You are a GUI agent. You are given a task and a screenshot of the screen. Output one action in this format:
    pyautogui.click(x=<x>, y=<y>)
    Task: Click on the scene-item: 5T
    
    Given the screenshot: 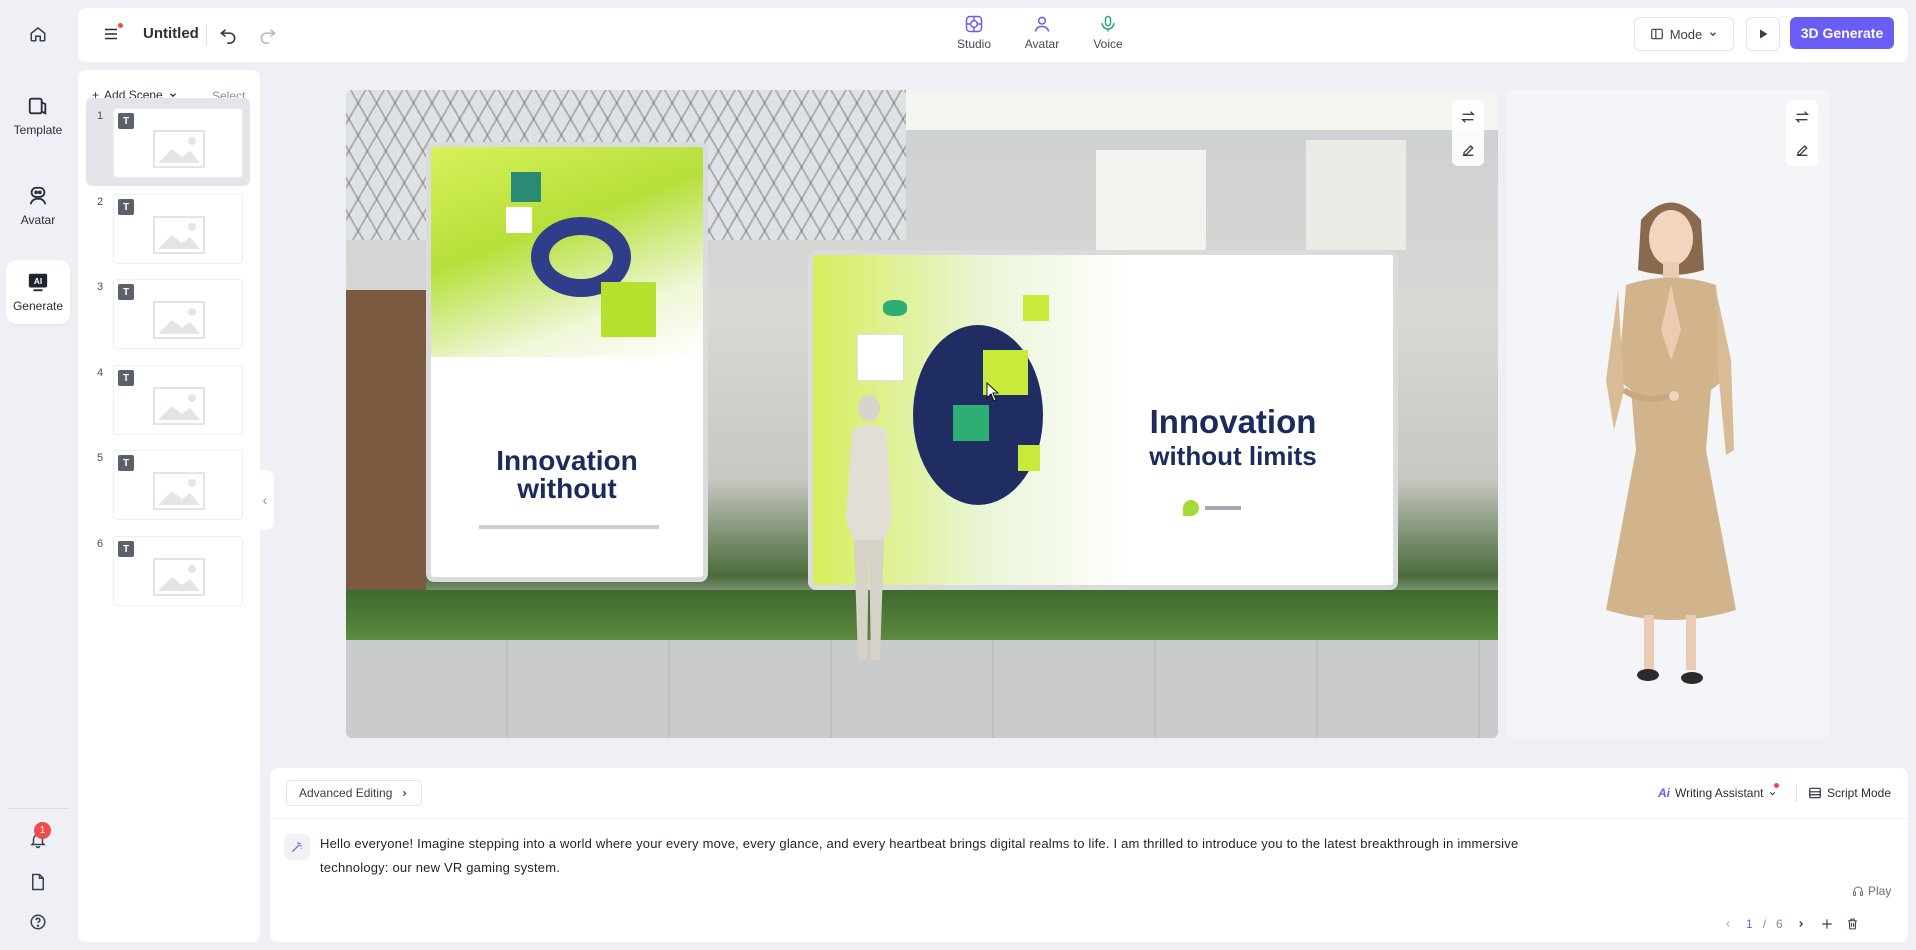 What is the action you would take?
    pyautogui.click(x=168, y=484)
    